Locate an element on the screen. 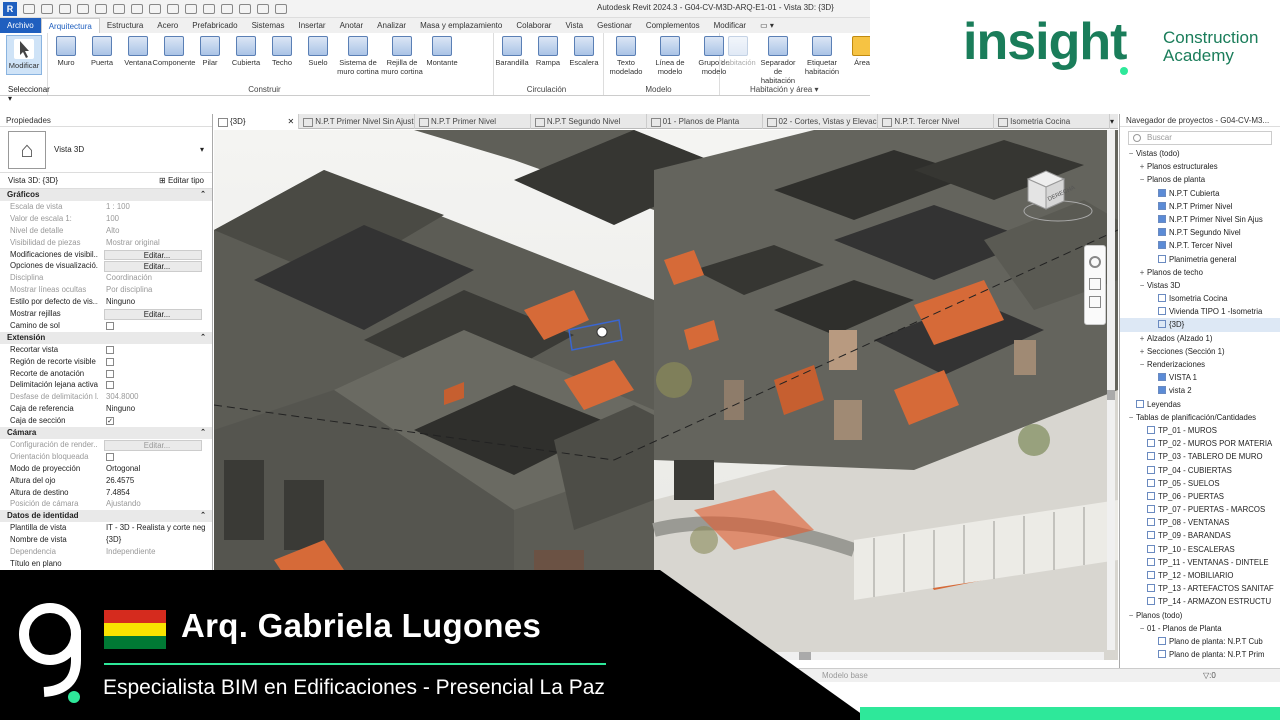  browser-item: N.P.T Segundo Nivel is located at coordinates (1200, 232).